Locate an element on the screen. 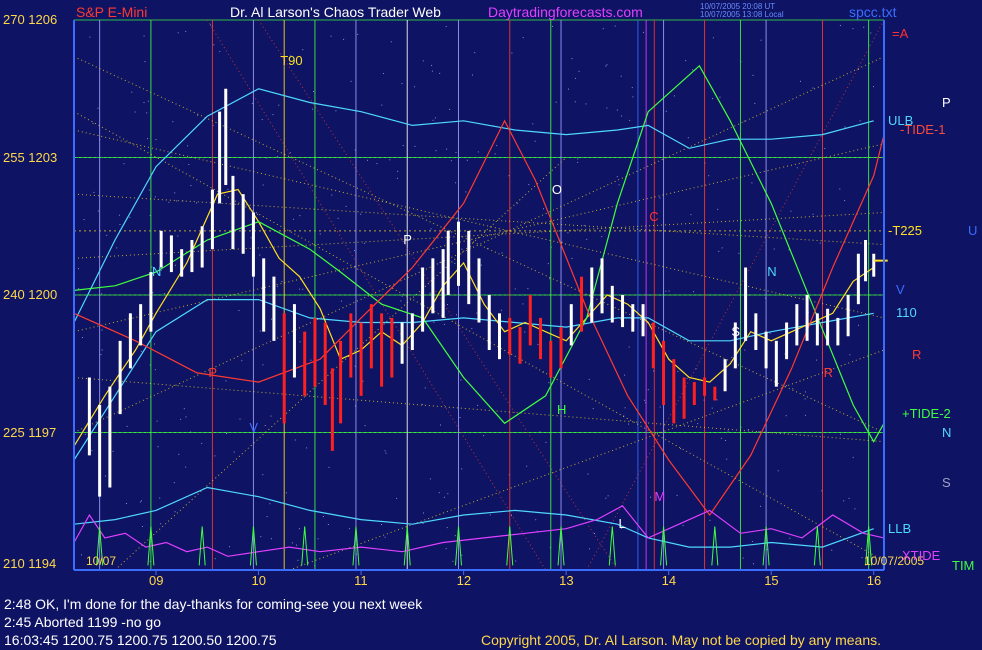  x-tick-label: 15 is located at coordinates (771, 580).